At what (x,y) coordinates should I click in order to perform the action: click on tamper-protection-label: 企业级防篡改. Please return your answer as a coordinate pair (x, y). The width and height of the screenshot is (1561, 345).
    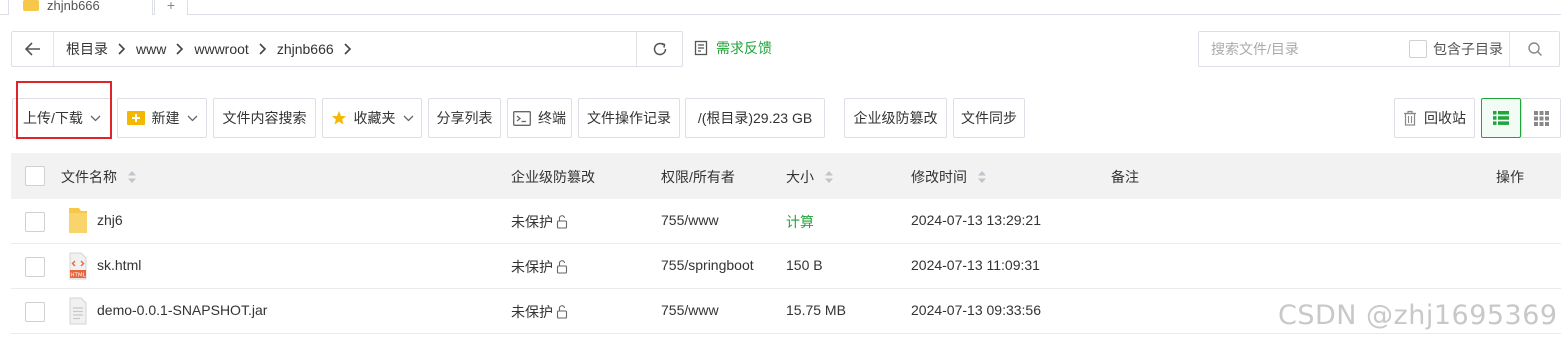
    Looking at the image, I should click on (895, 118).